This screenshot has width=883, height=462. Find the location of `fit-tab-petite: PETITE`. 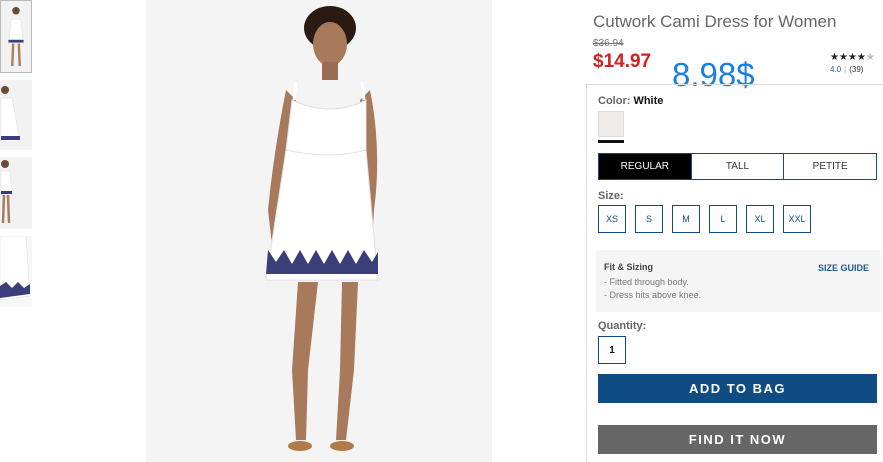

fit-tab-petite: PETITE is located at coordinates (830, 166).